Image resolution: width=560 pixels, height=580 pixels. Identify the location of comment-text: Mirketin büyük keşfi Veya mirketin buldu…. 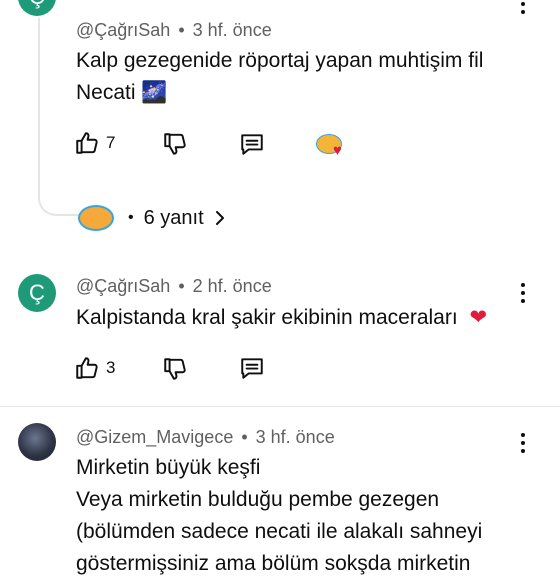
(279, 515).